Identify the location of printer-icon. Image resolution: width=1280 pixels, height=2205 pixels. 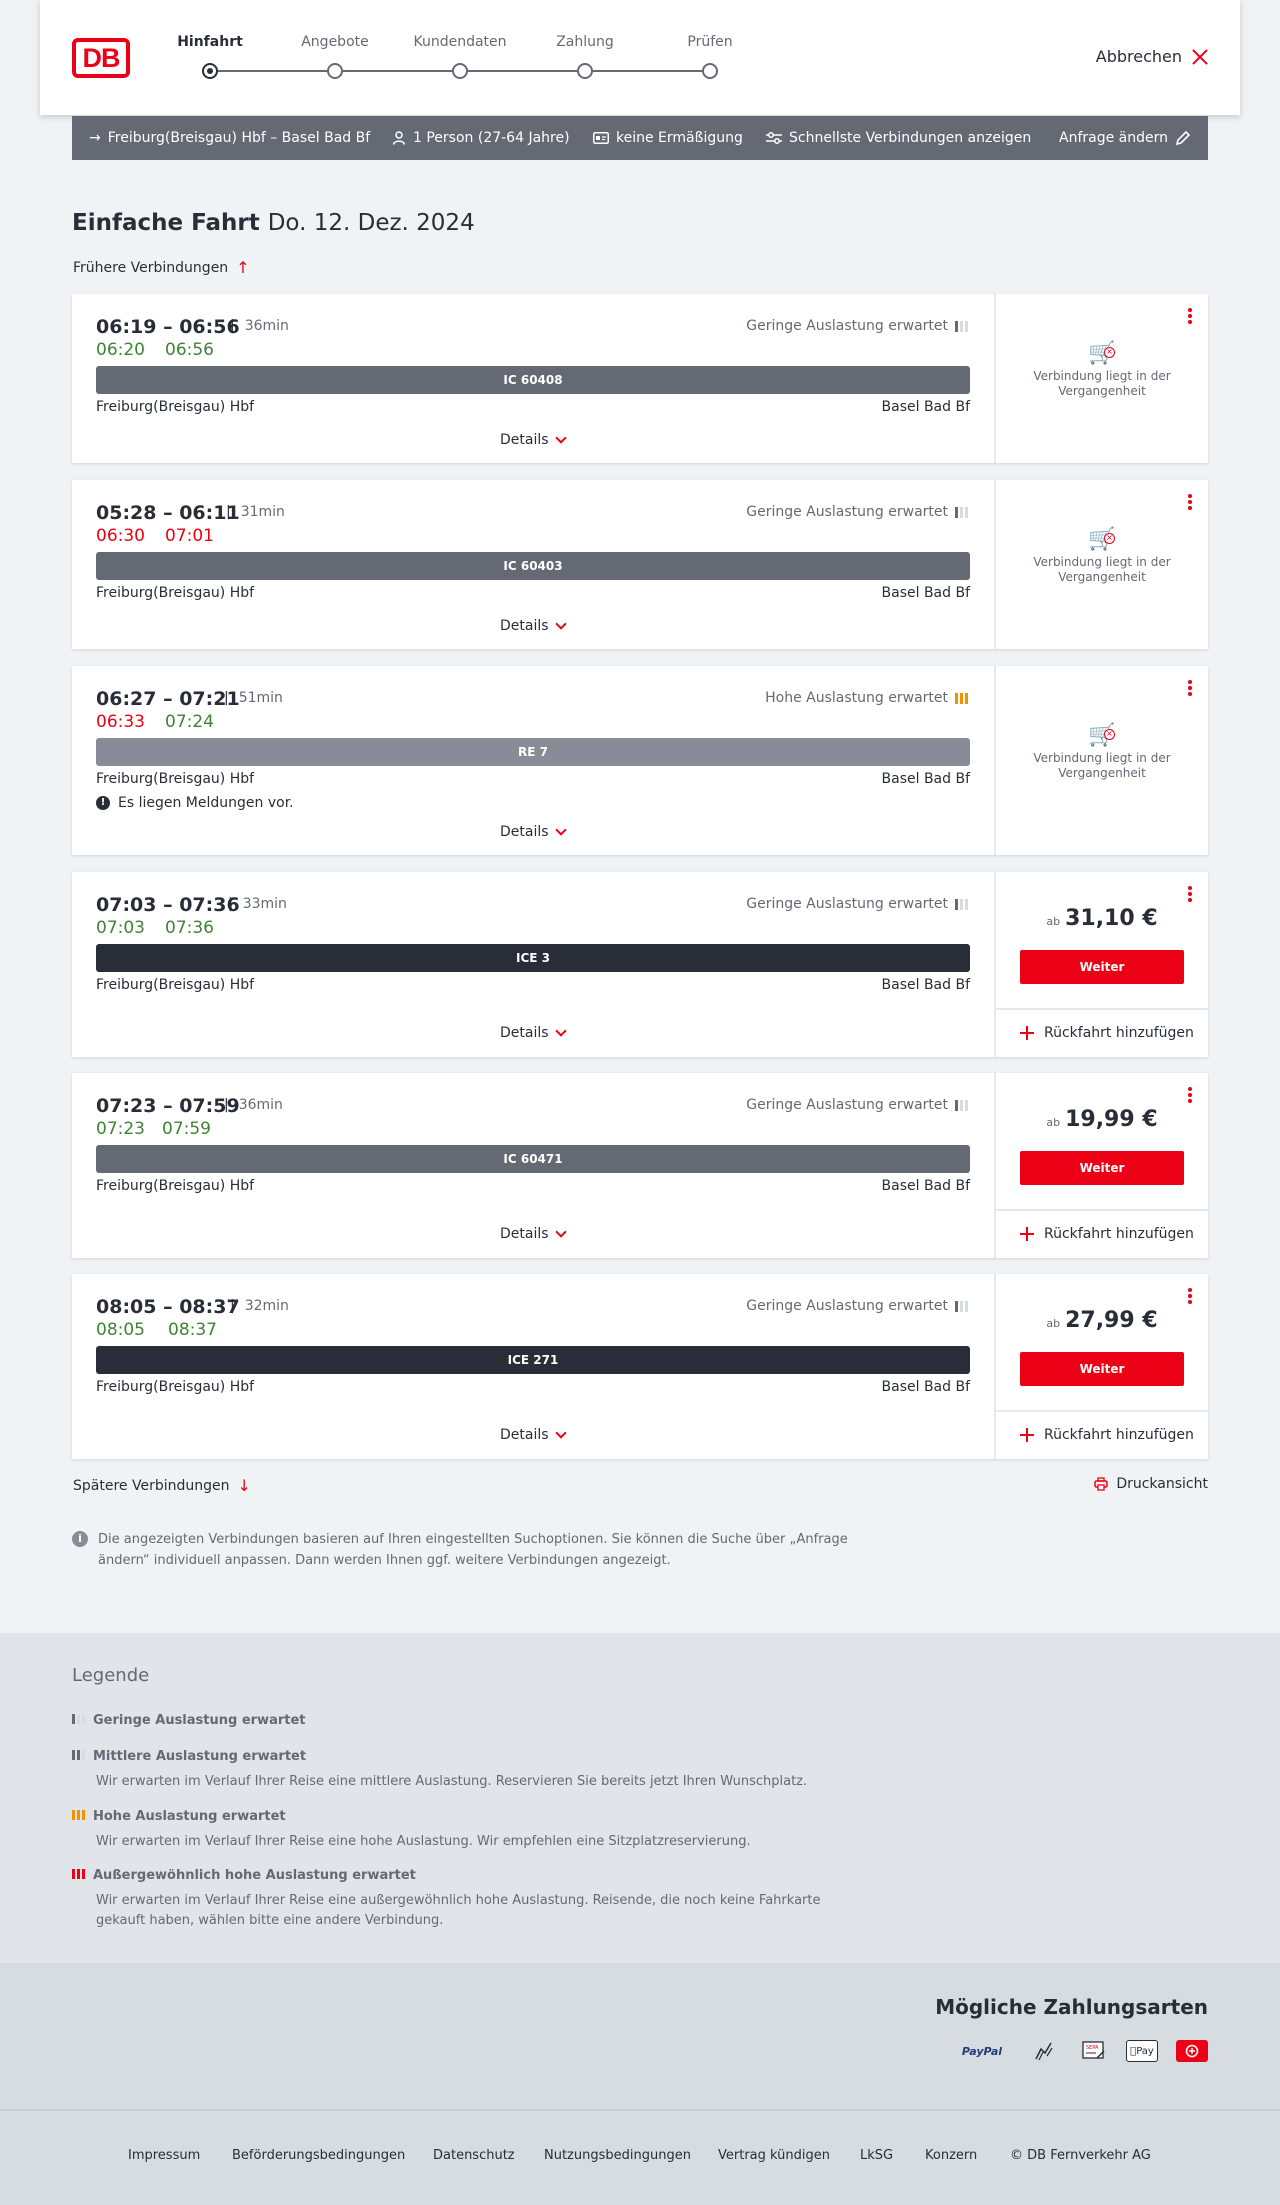
(1101, 1484).